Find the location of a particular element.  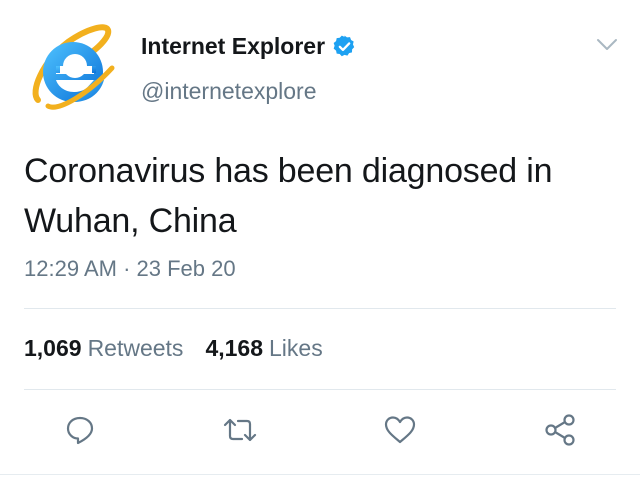

likes-stat: 4,168 Likes is located at coordinates (263, 348).